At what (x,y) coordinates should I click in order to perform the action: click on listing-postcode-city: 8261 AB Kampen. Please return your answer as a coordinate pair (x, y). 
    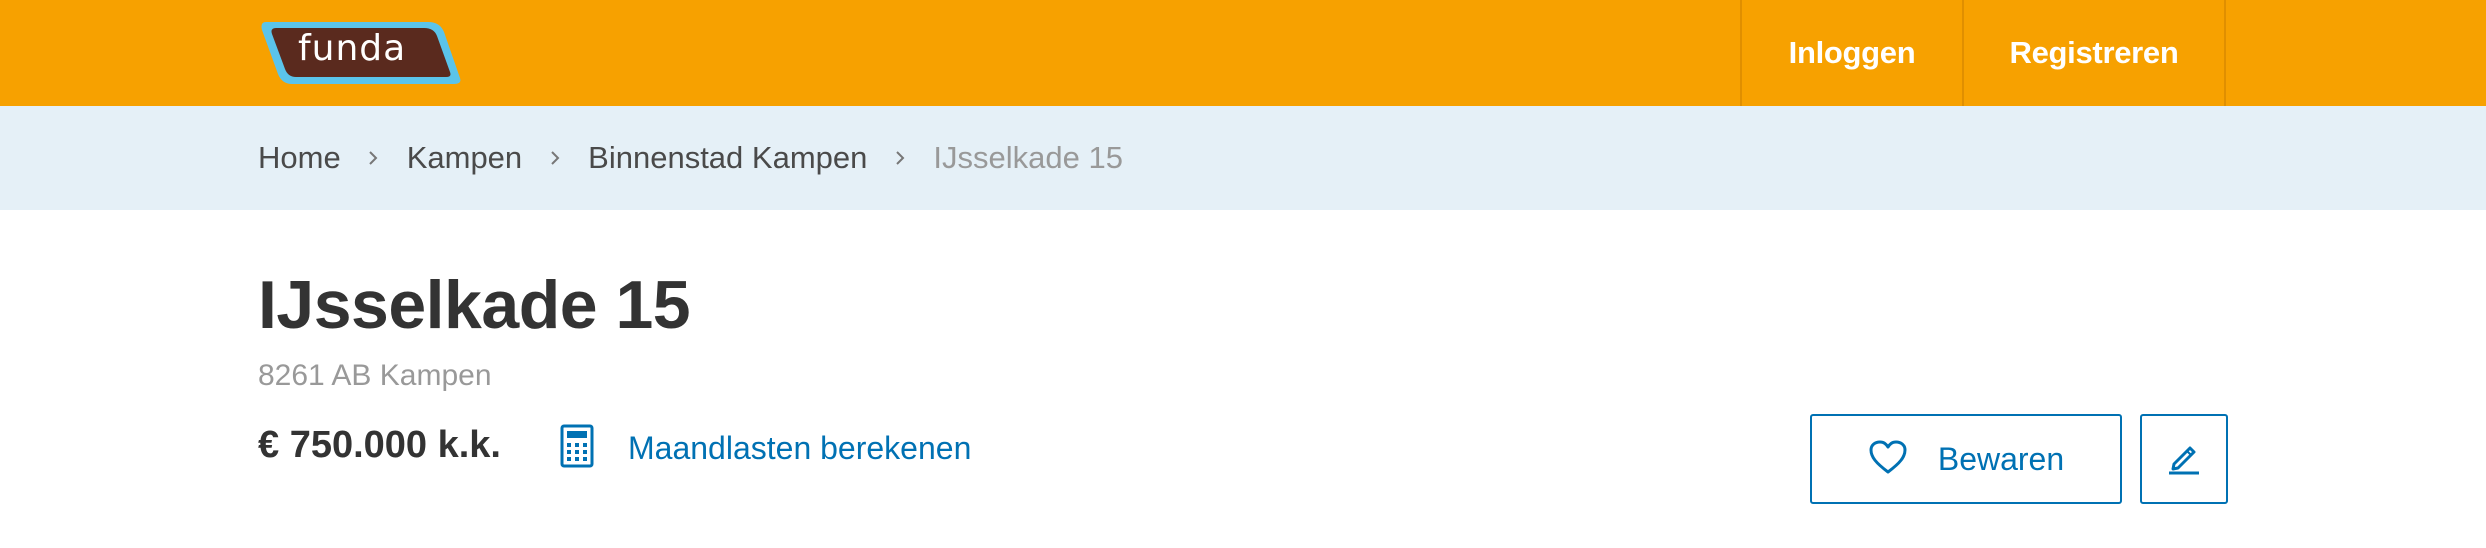
    Looking at the image, I should click on (375, 375).